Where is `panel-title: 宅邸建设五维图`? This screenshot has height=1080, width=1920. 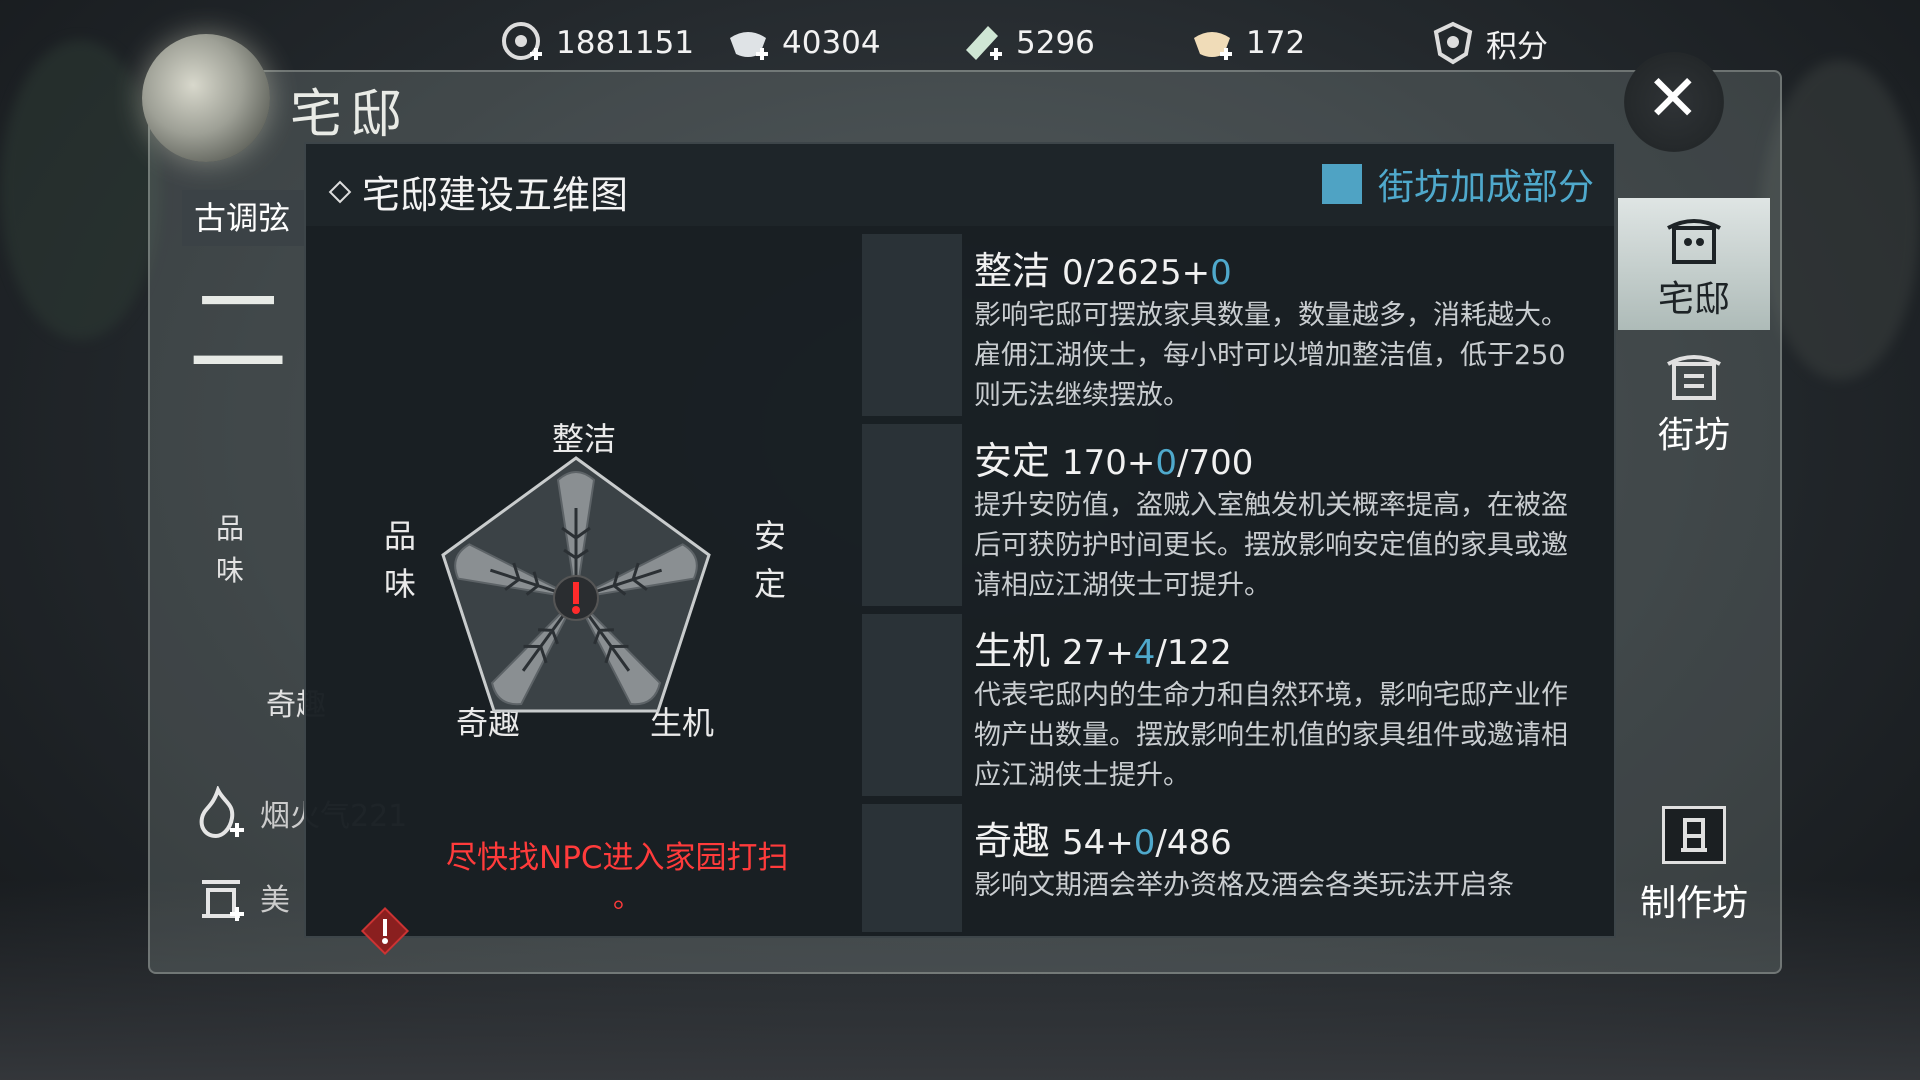
panel-title: 宅邸建设五维图 is located at coordinates (478, 191).